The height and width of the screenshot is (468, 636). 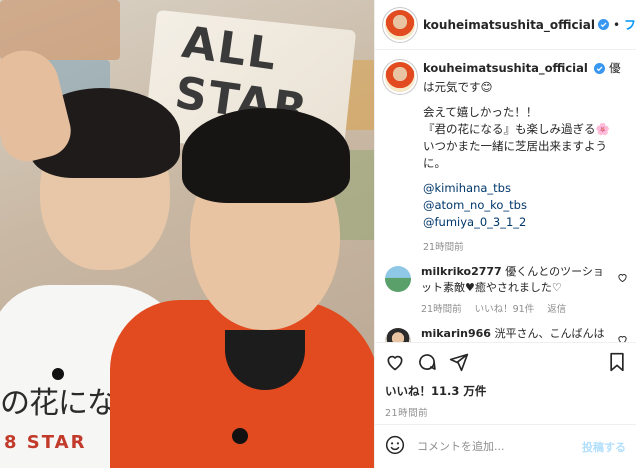 I want to click on comment-time: 21時間前, so click(x=441, y=309).